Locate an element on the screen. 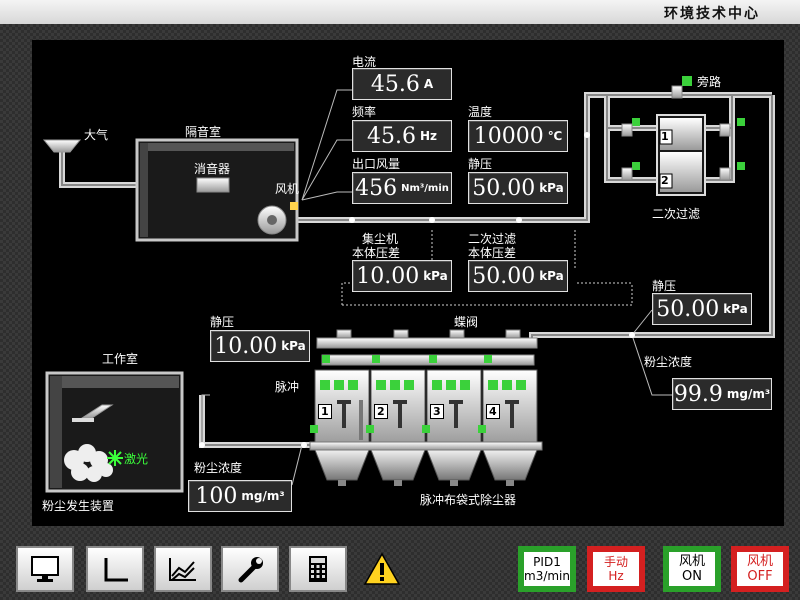  pid-button-line1: PID1 is located at coordinates (547, 562).